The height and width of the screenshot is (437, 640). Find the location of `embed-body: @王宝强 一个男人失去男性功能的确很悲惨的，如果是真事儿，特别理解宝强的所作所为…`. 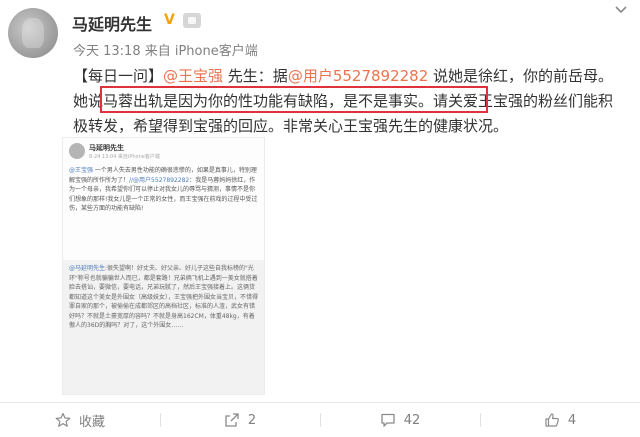

embed-body: @王宝强 一个男人失去男性功能的确很悲惨的，如果是真事儿，特别理解宝强的所作所为… is located at coordinates (164, 190).